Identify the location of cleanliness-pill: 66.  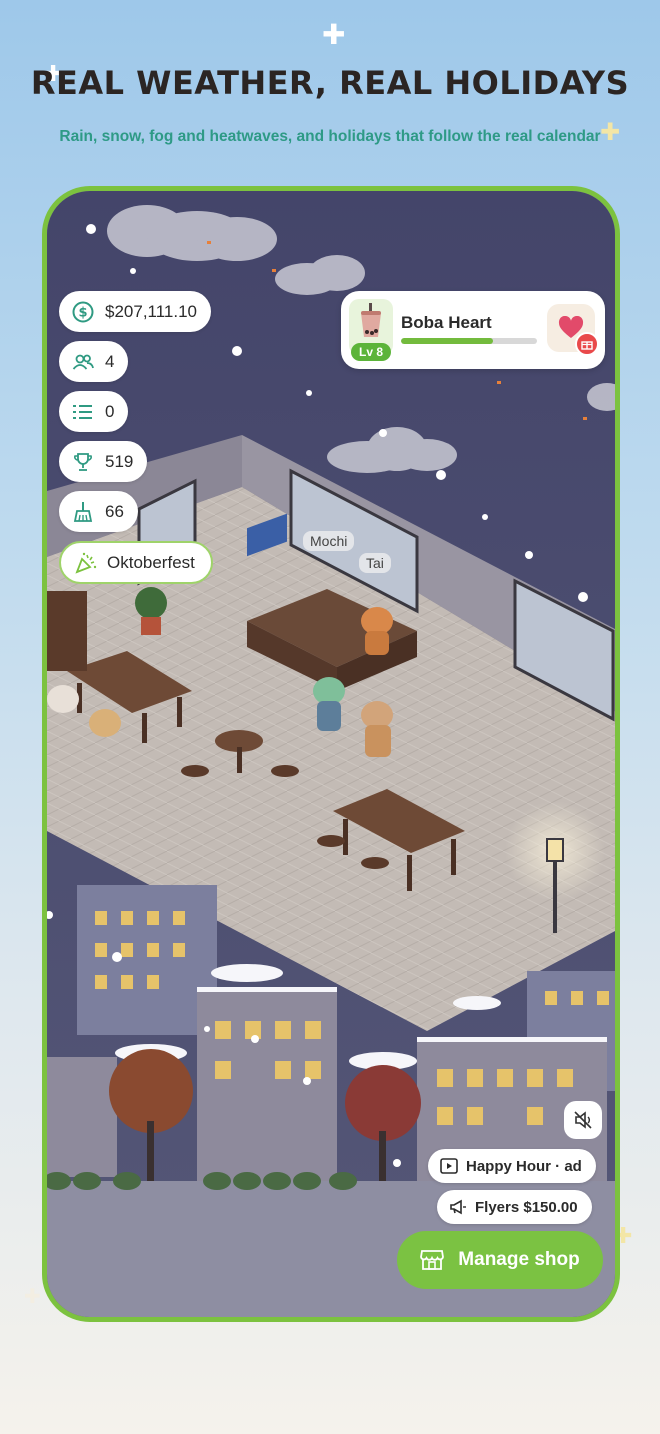
(98, 511).